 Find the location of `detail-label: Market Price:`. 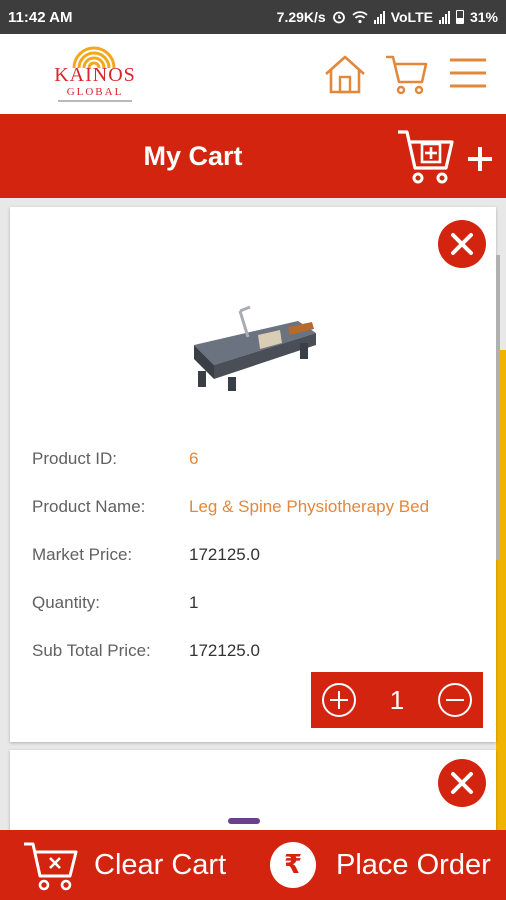

detail-label: Market Price: is located at coordinates (82, 554).